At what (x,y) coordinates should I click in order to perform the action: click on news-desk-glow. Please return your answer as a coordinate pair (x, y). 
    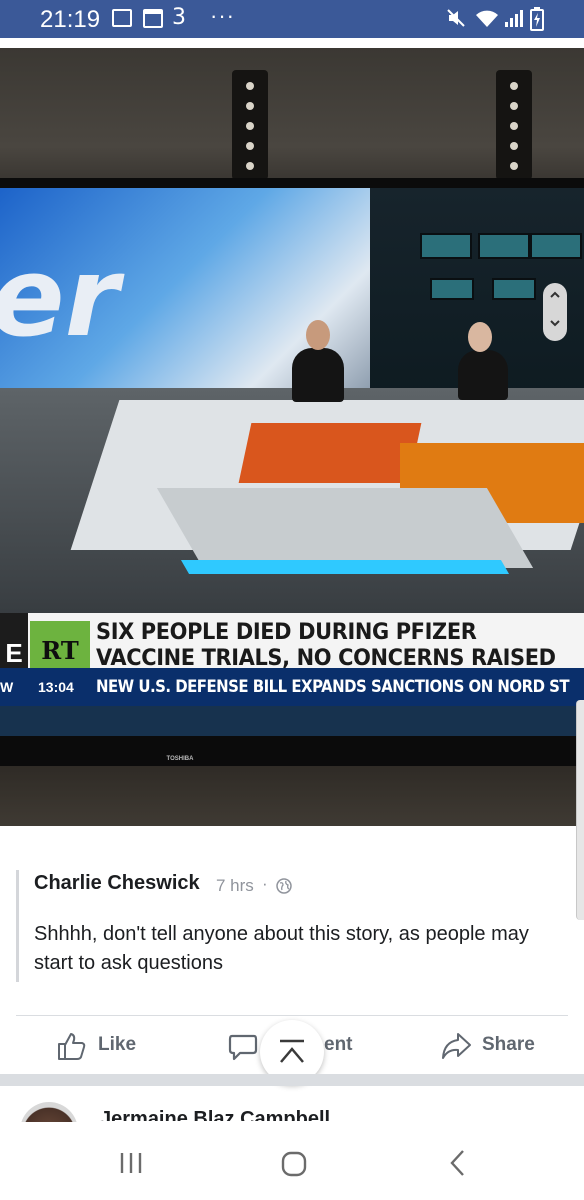
    Looking at the image, I should click on (345, 567).